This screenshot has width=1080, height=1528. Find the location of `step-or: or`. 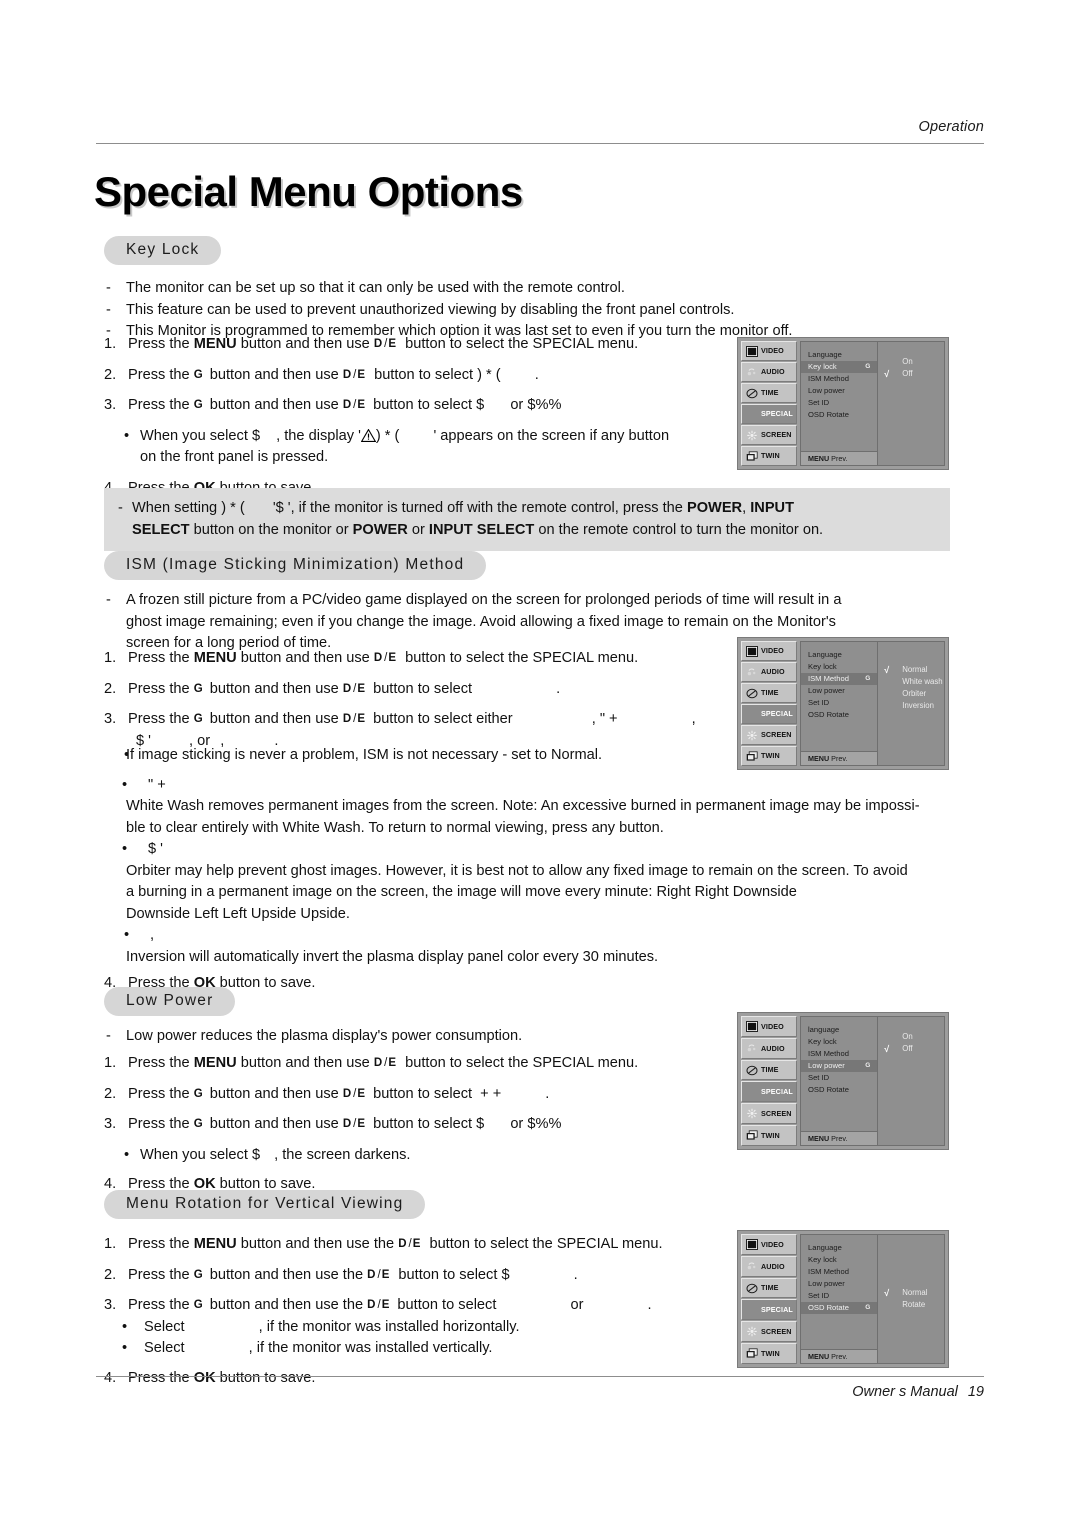

step-or: or is located at coordinates (517, 405).